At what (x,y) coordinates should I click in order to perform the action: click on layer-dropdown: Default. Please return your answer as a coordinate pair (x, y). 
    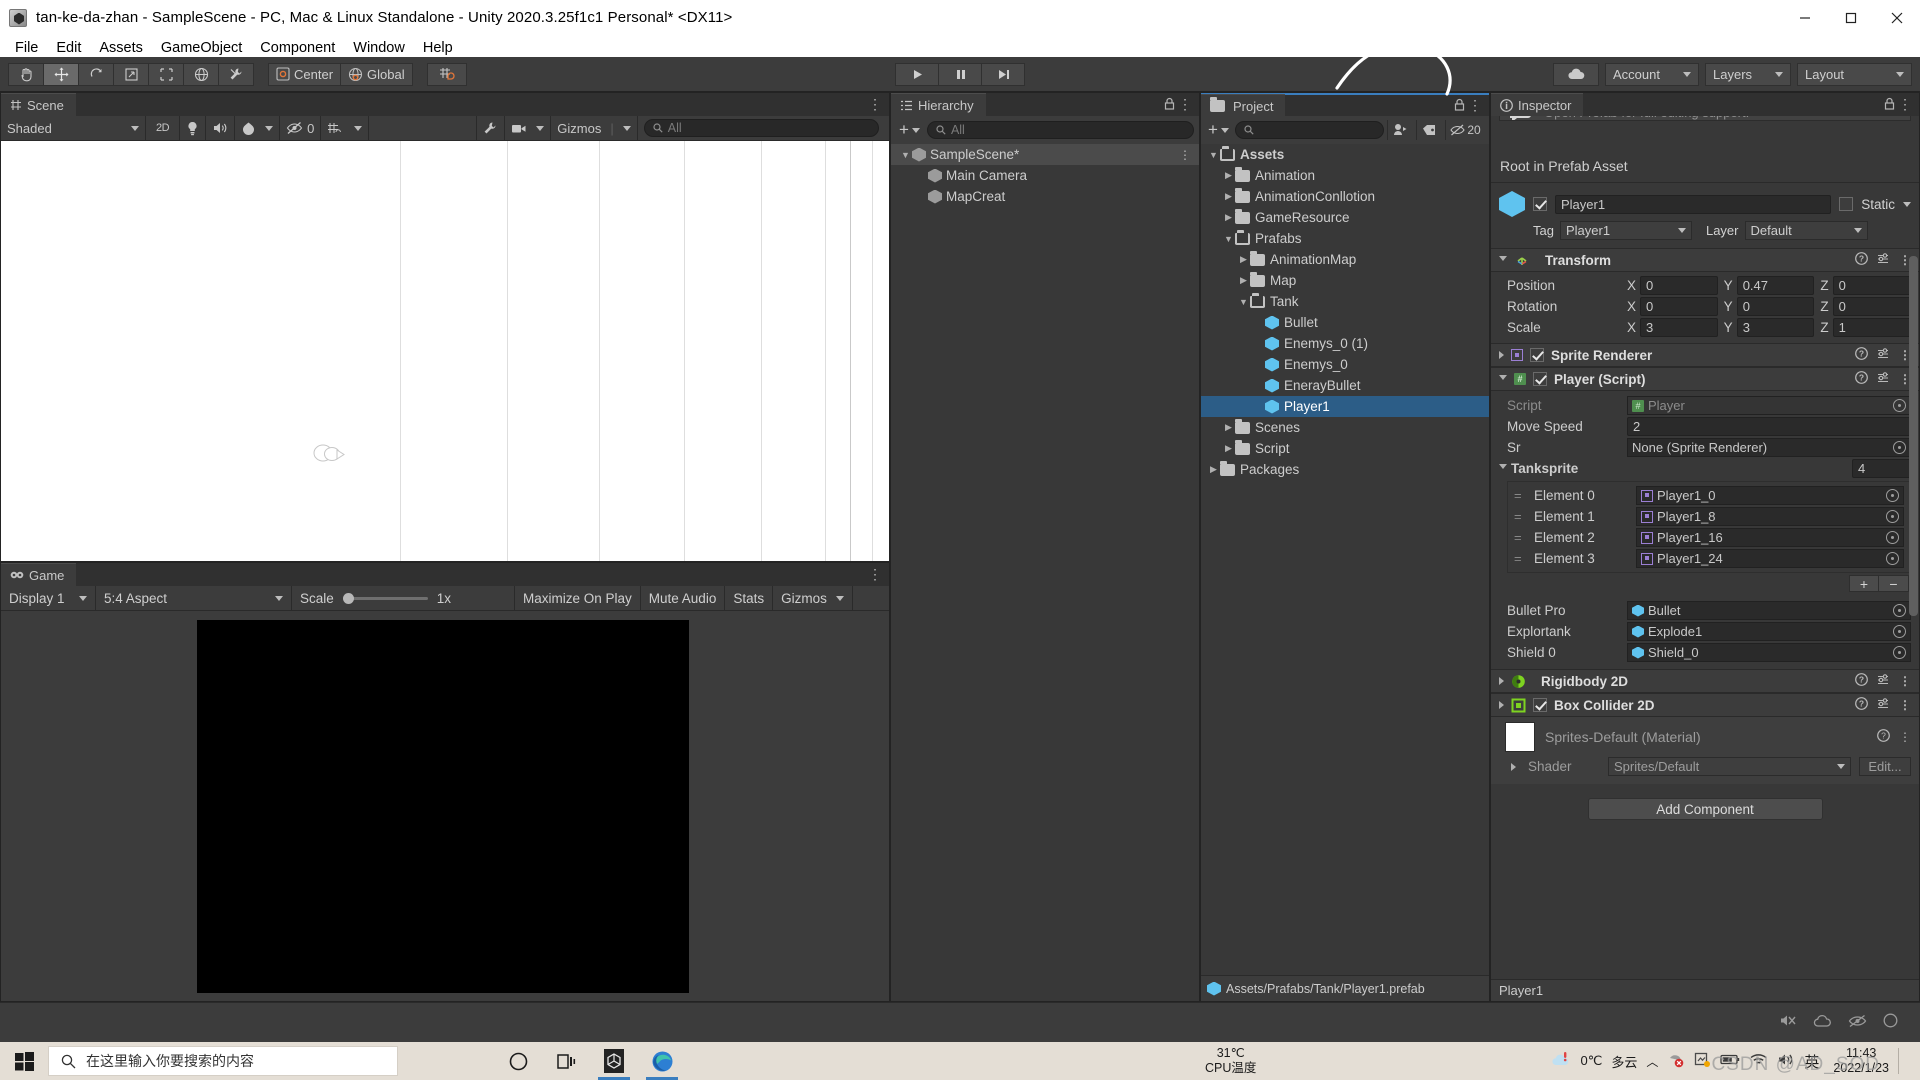
    Looking at the image, I should click on (1806, 230).